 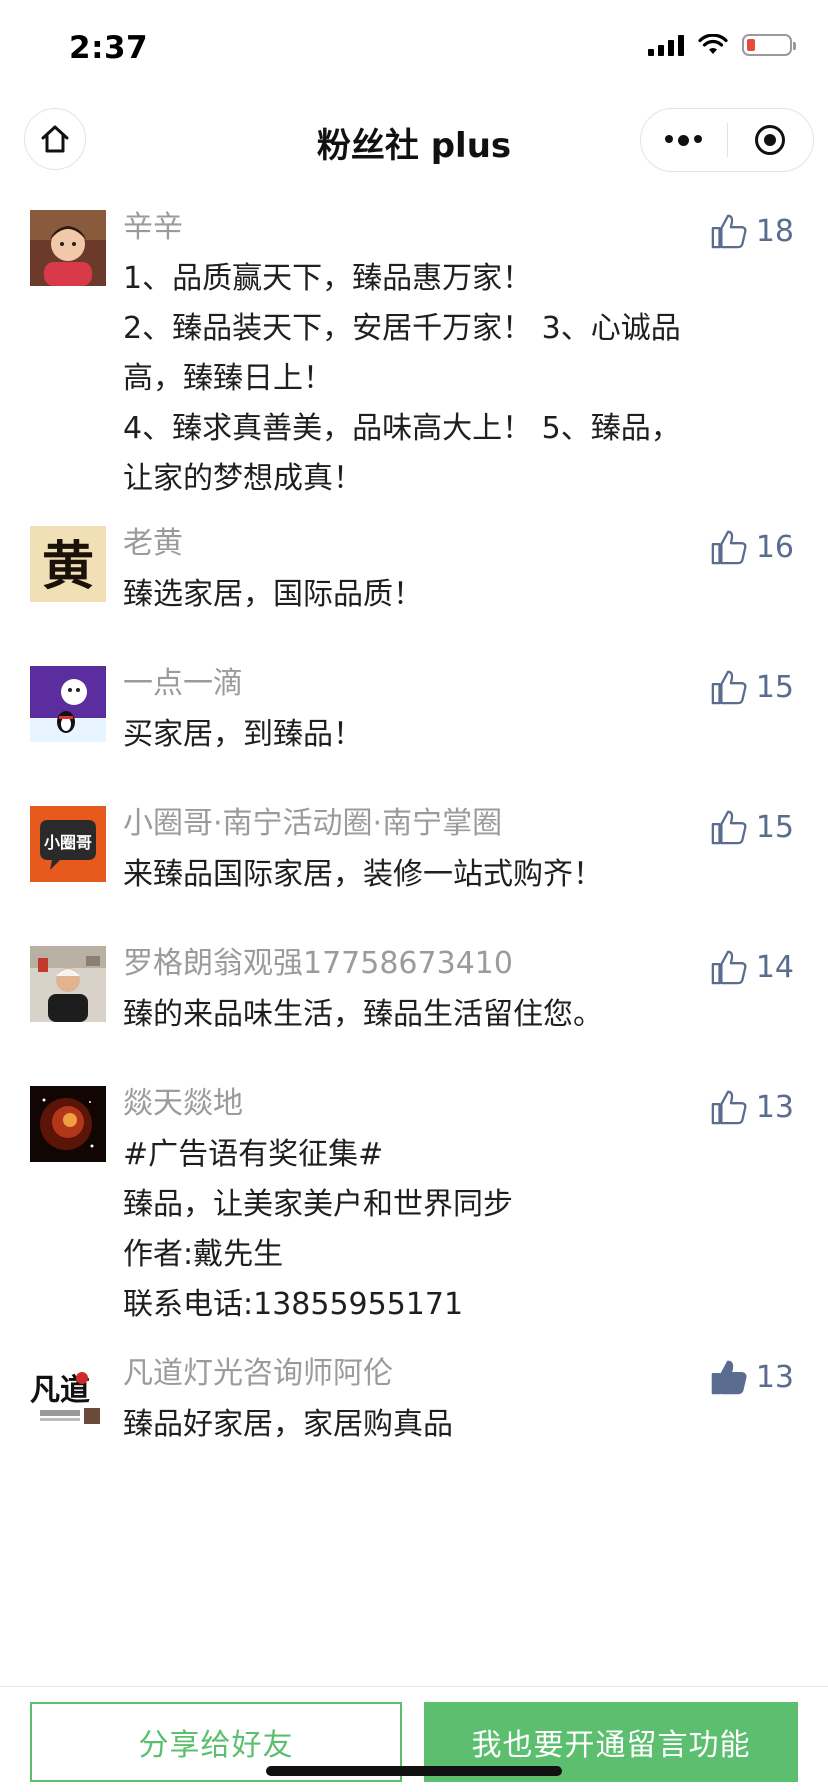 What do you see at coordinates (328, 278) in the screenshot?
I see `comment-line: 1、品质赢天下，臻品惠万家！` at bounding box center [328, 278].